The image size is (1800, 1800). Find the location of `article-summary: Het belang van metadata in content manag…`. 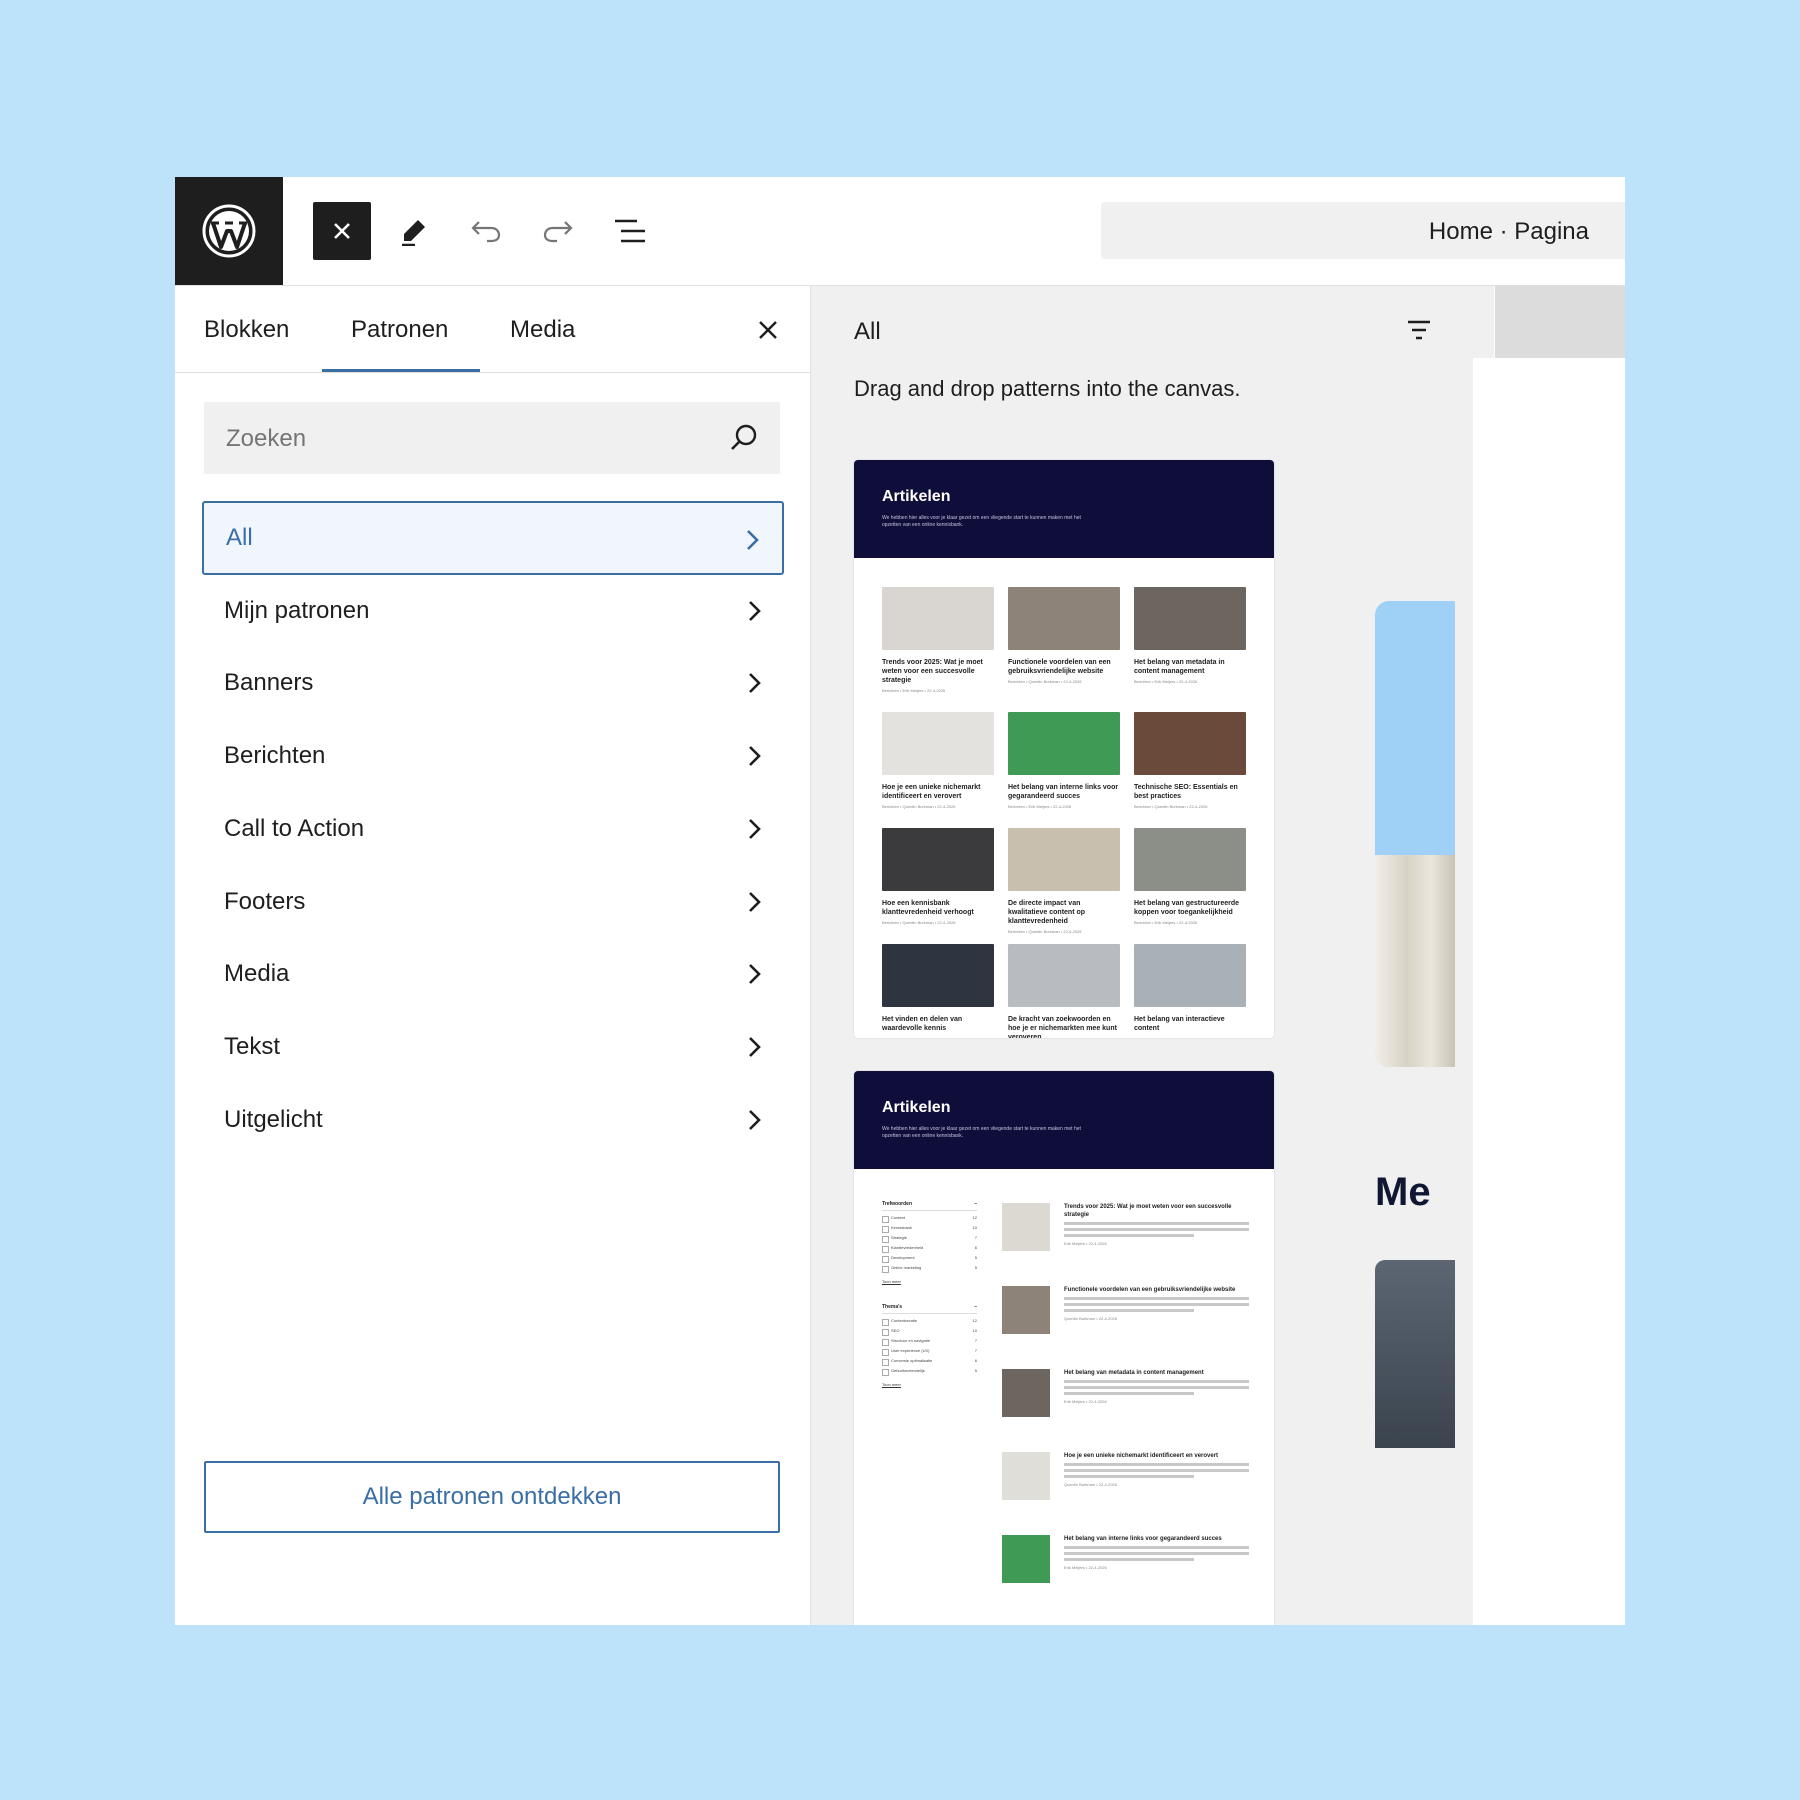

article-summary: Het belang van metadata in content manag… is located at coordinates (1156, 1386).